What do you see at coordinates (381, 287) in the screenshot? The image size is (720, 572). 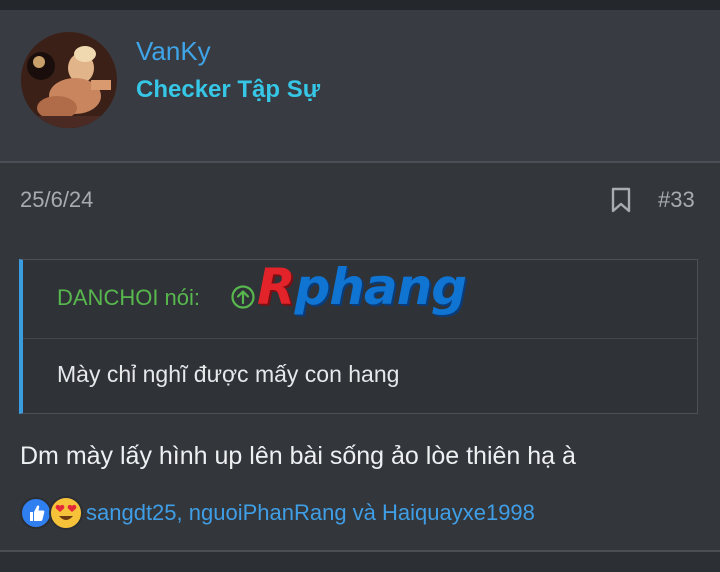 I see `watermark-rest: phang` at bounding box center [381, 287].